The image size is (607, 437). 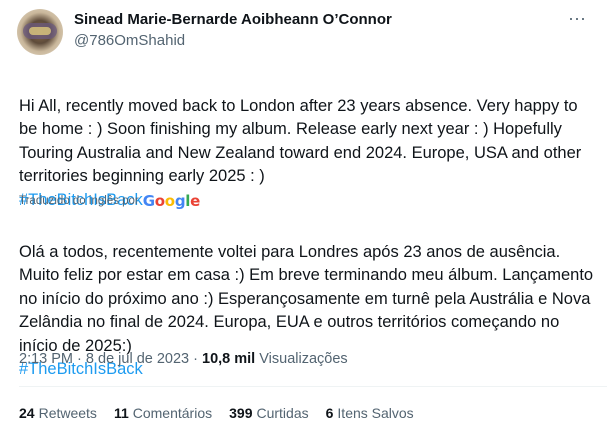 I want to click on stat-bookmarks: 6 Itens Salvos, so click(x=370, y=413).